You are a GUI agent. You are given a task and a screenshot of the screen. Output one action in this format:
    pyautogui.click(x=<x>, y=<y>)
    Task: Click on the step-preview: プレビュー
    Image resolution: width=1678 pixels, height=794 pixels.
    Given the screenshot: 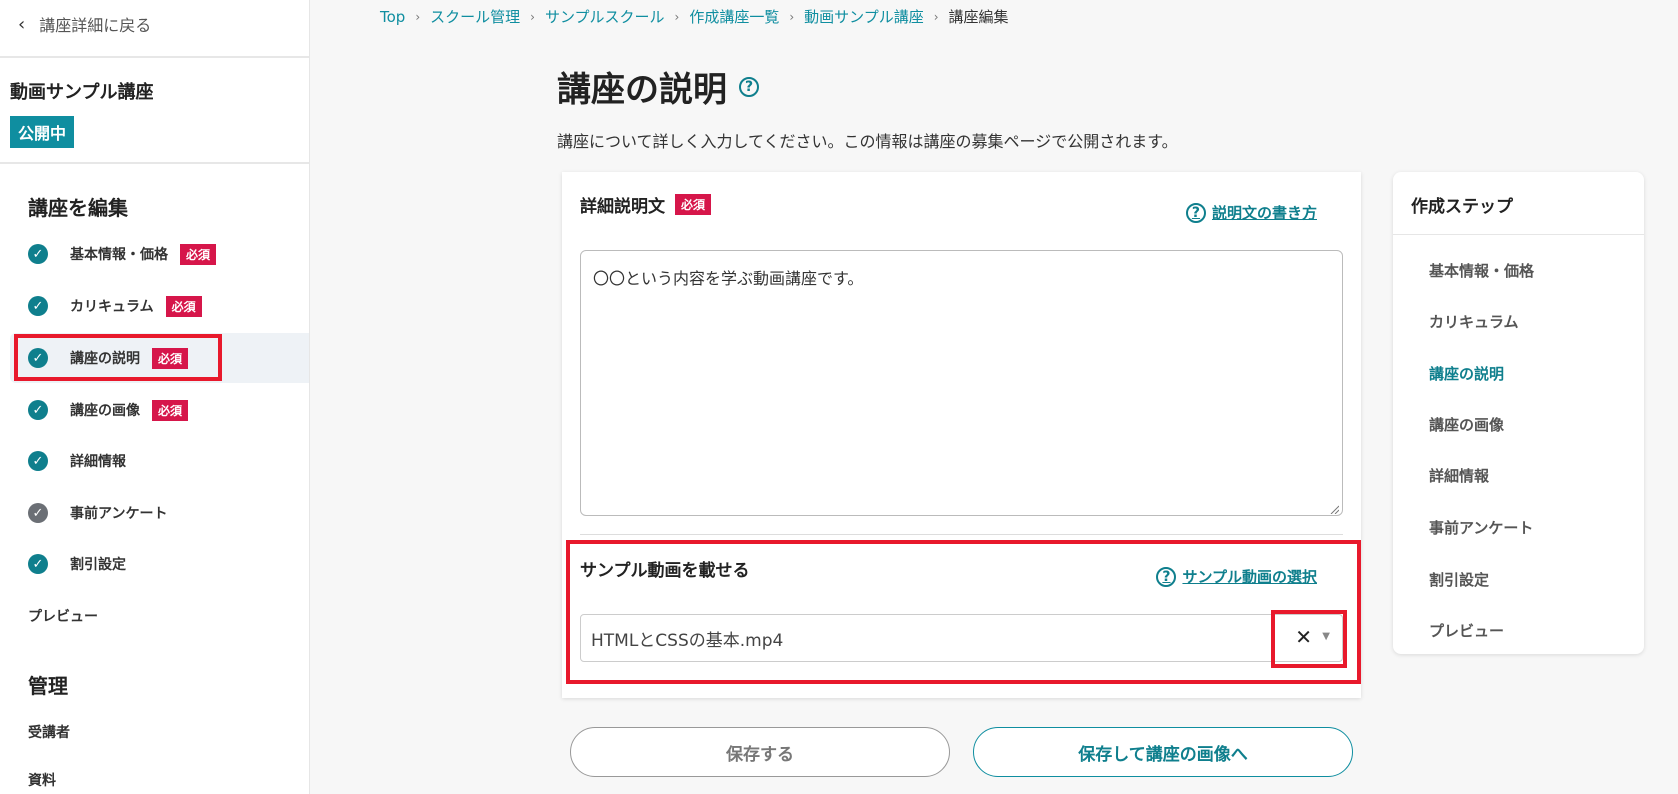 What is the action you would take?
    pyautogui.click(x=1466, y=630)
    